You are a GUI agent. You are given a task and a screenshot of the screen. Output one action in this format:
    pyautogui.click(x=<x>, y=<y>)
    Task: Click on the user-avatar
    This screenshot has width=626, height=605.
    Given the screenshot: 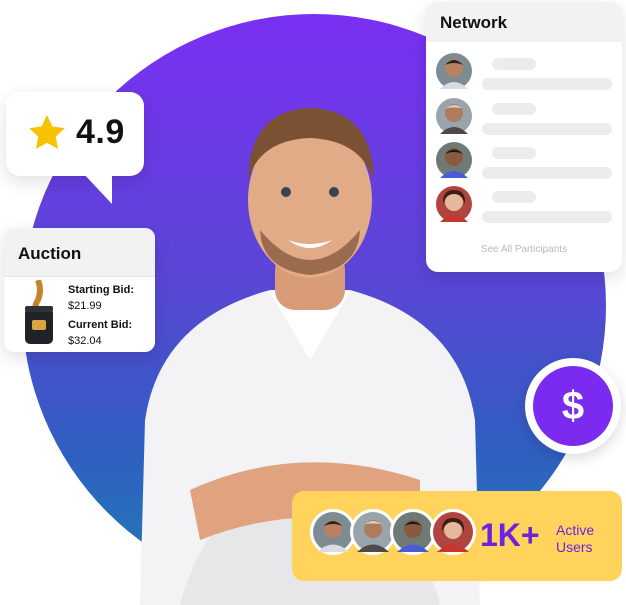 What is the action you would take?
    pyautogui.click(x=453, y=532)
    